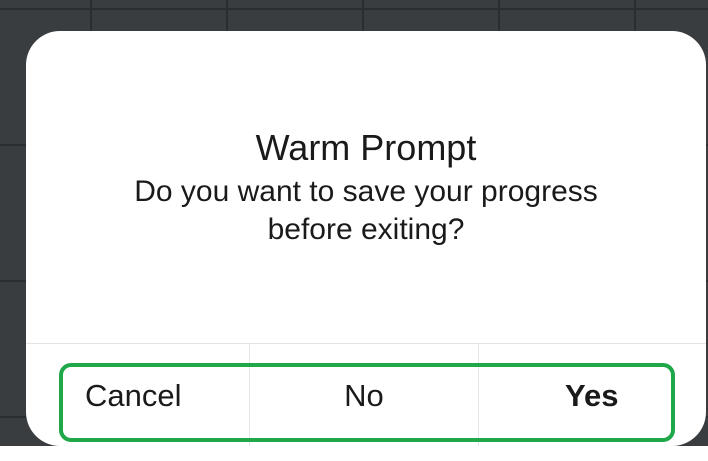 The image size is (708, 461). I want to click on dialog-title: Warm Prompt, so click(366, 147).